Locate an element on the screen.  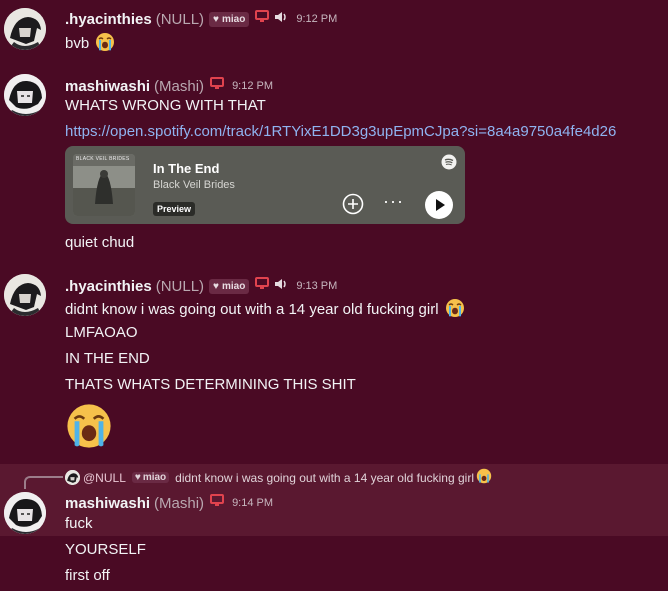
play-button is located at coordinates (439, 207).